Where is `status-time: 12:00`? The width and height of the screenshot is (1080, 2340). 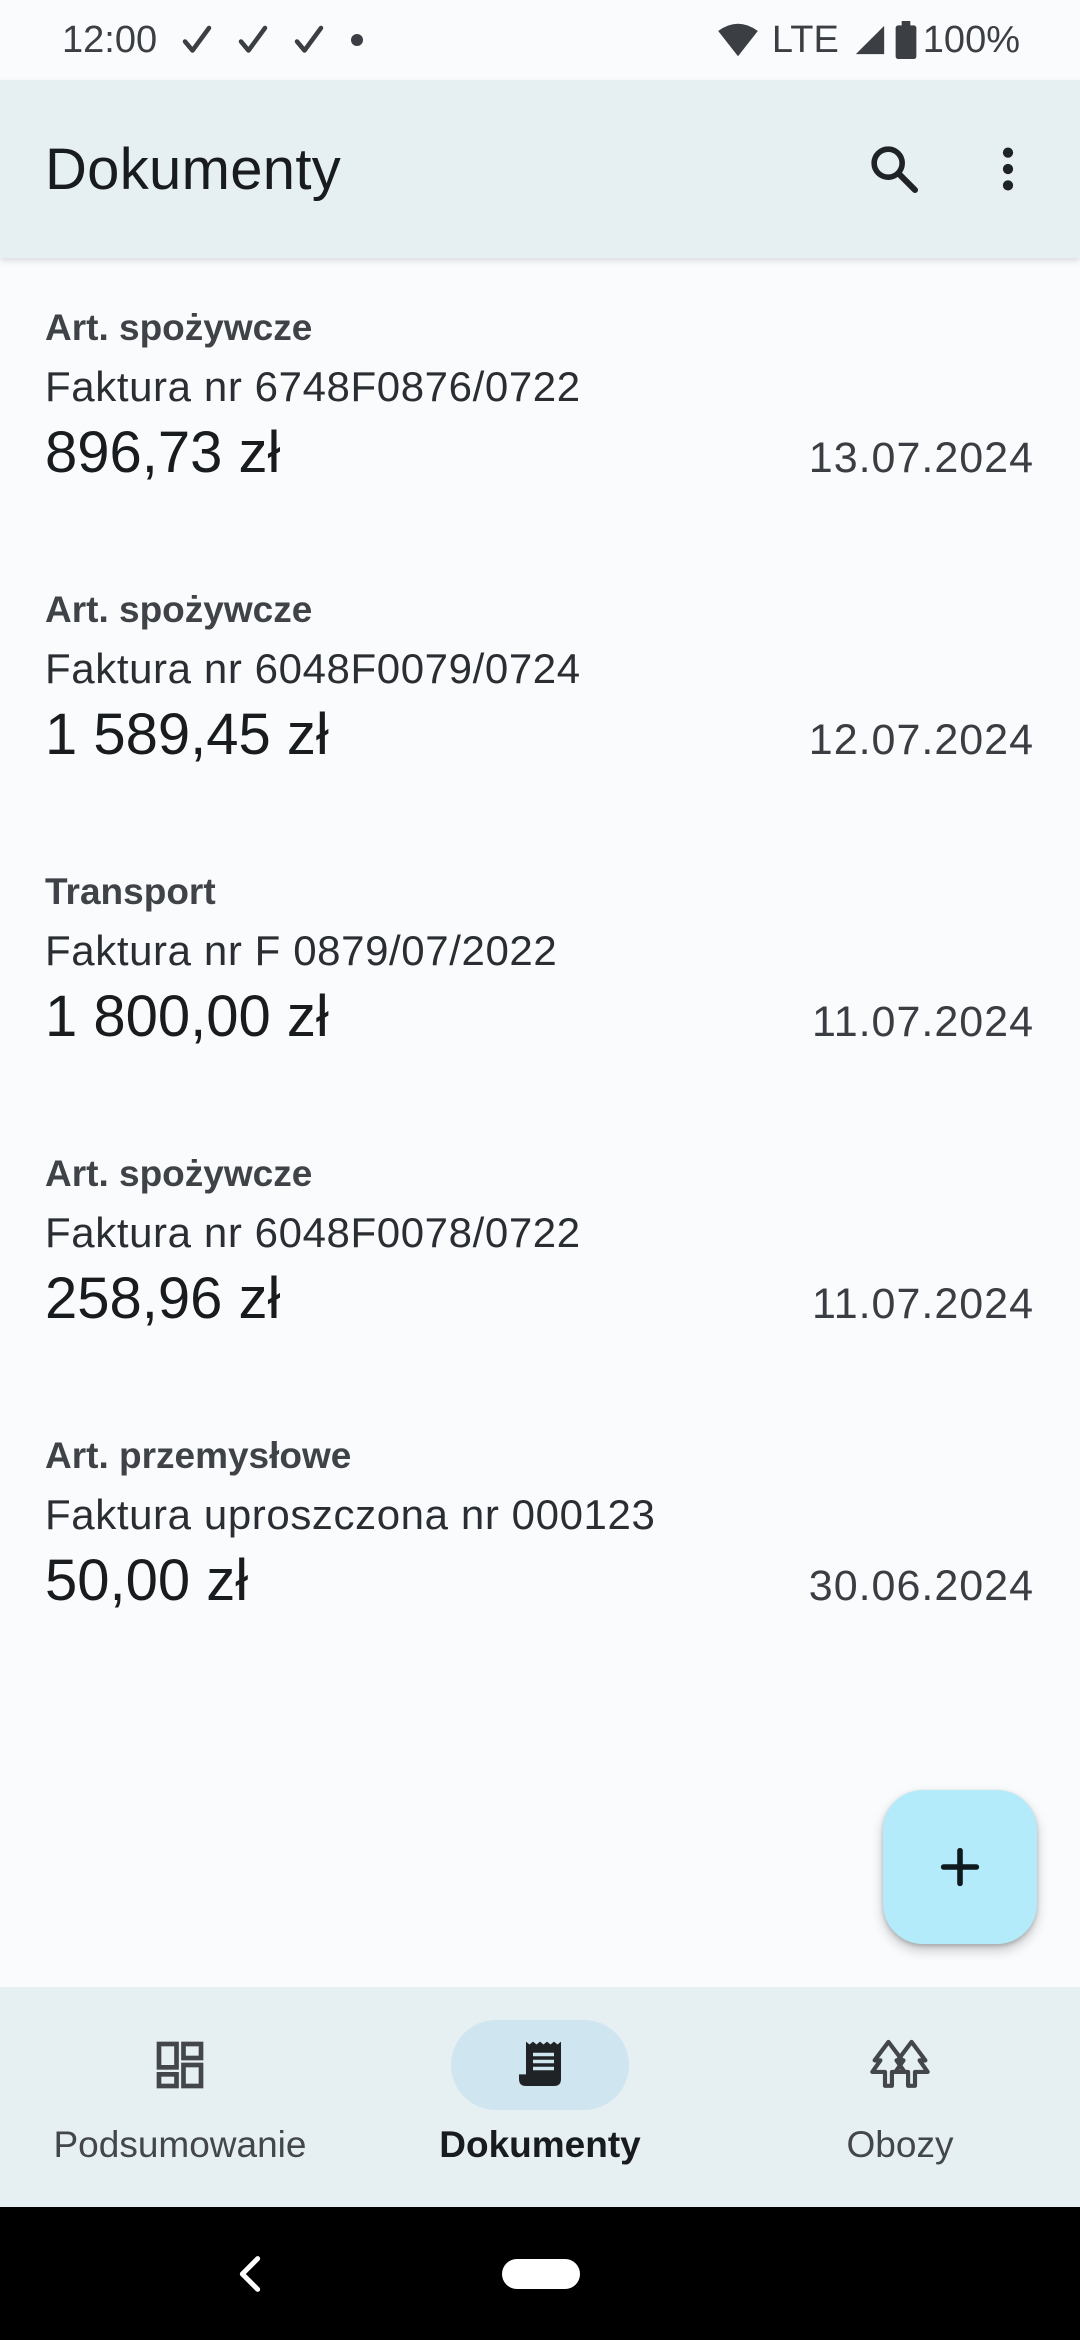
status-time: 12:00 is located at coordinates (110, 39).